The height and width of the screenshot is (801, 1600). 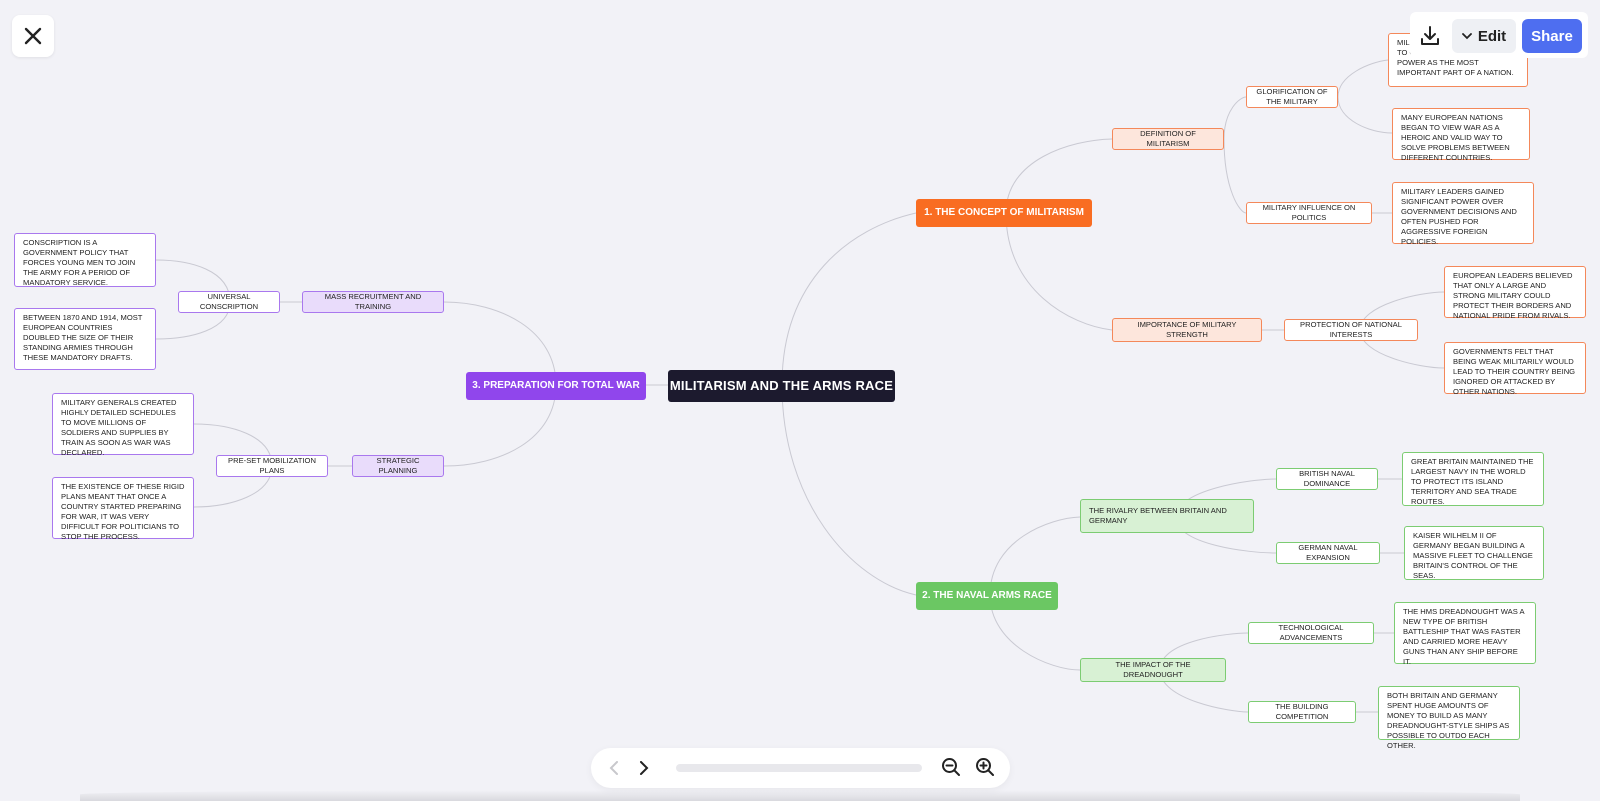 I want to click on topic-preparation-total-war: 3. PREPARATION FOR TOTAL WAR, so click(x=556, y=386).